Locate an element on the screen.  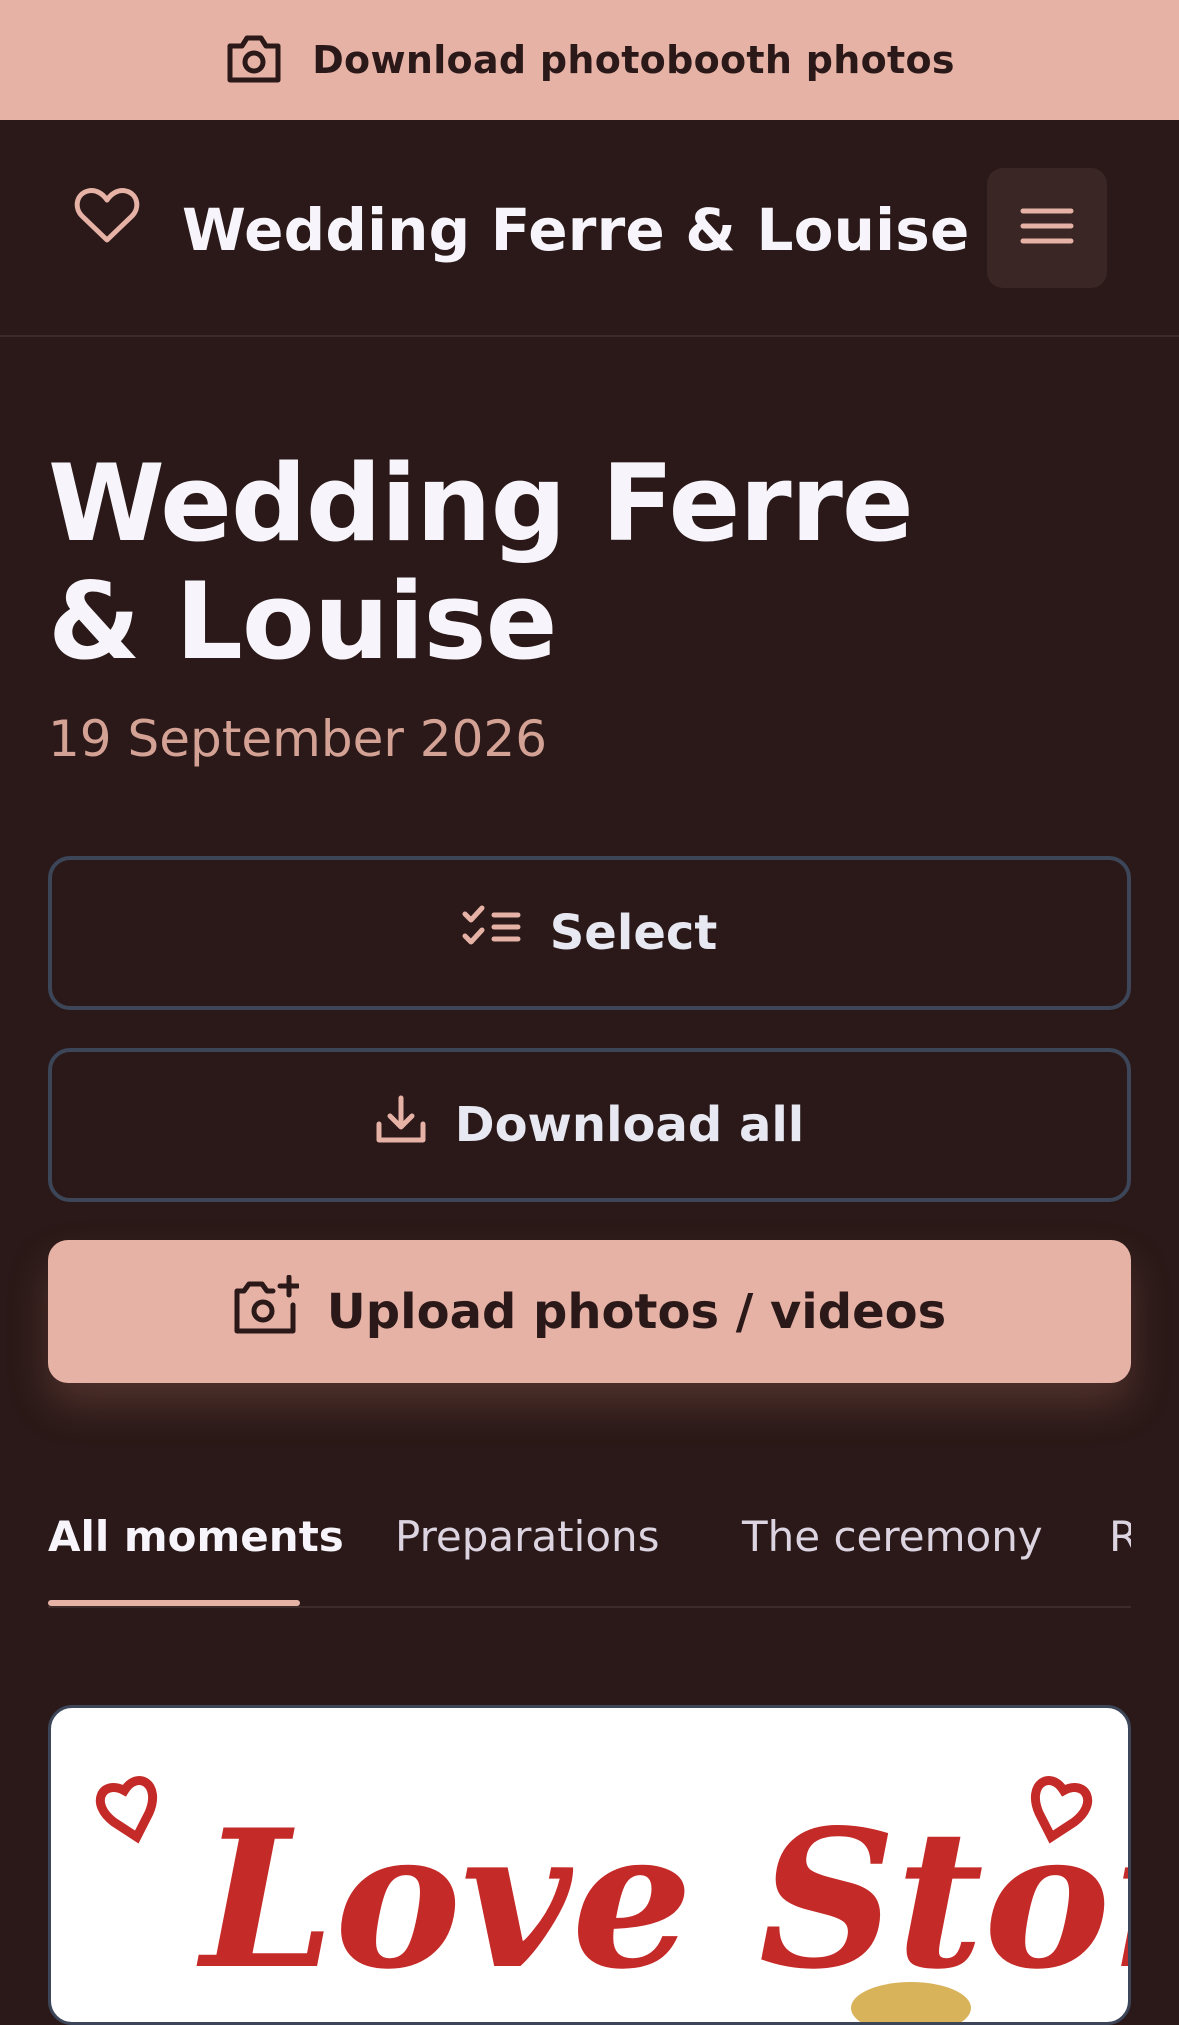
photobooth-download-banner: Download photobooth photos is located at coordinates (589, 60).